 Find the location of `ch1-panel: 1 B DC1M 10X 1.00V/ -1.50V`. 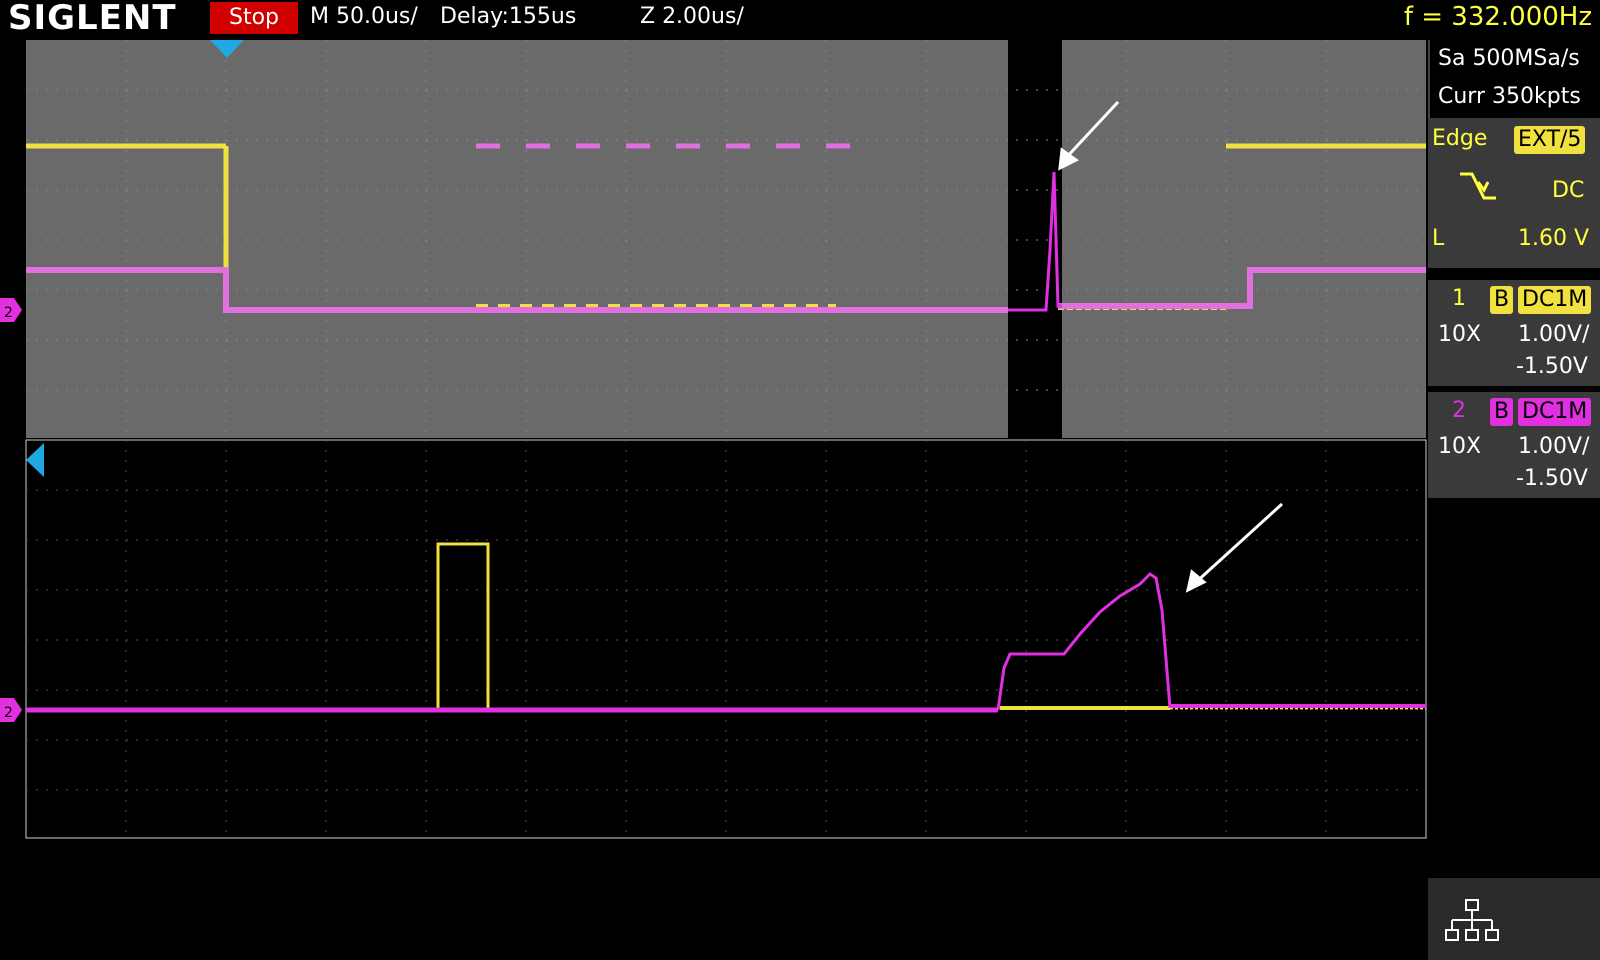

ch1-panel: 1 B DC1M 10X 1.00V/ -1.50V is located at coordinates (1514, 333).